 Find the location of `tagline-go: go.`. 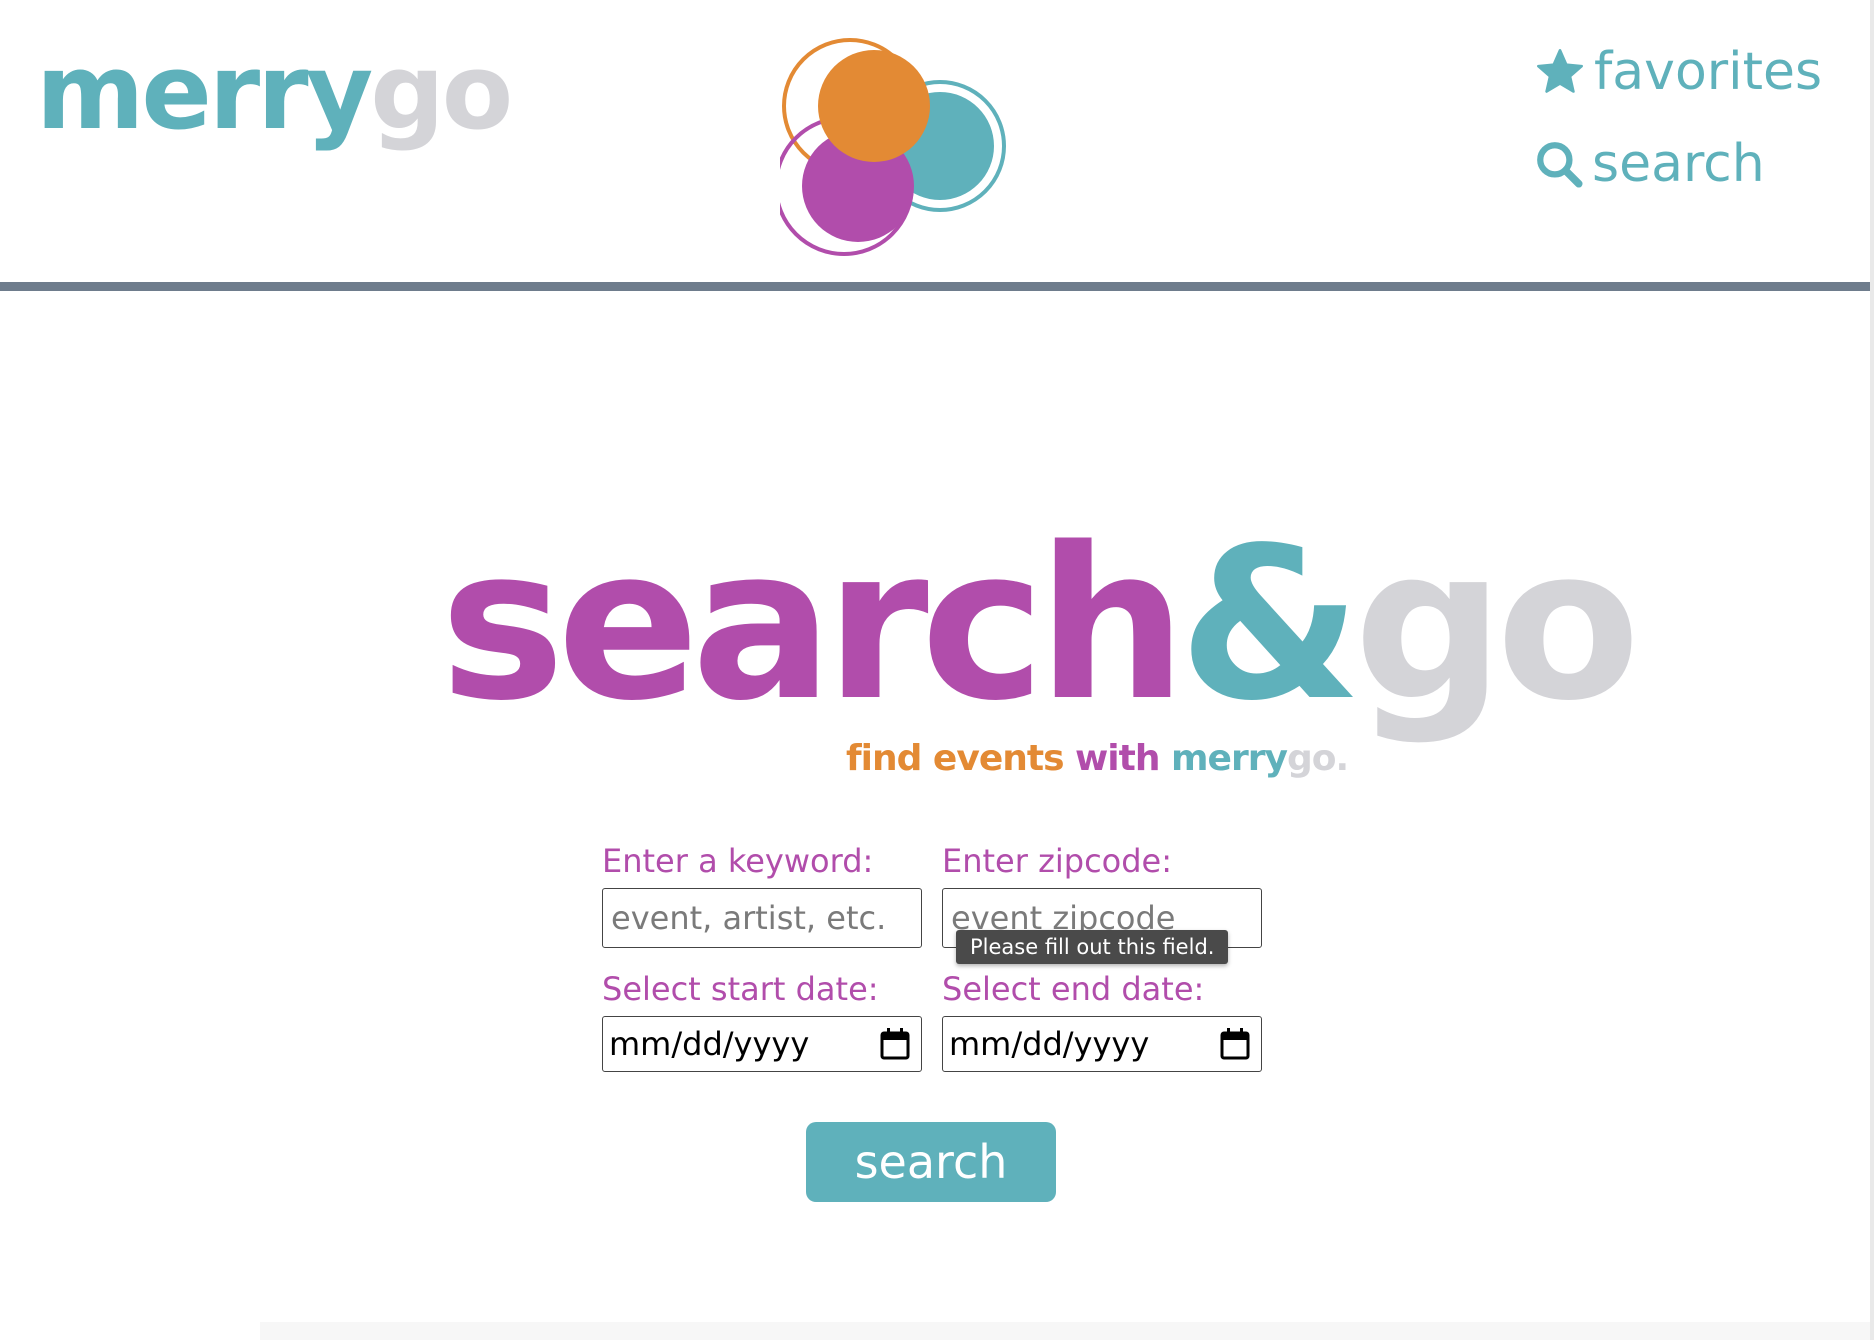

tagline-go: go. is located at coordinates (1317, 758).